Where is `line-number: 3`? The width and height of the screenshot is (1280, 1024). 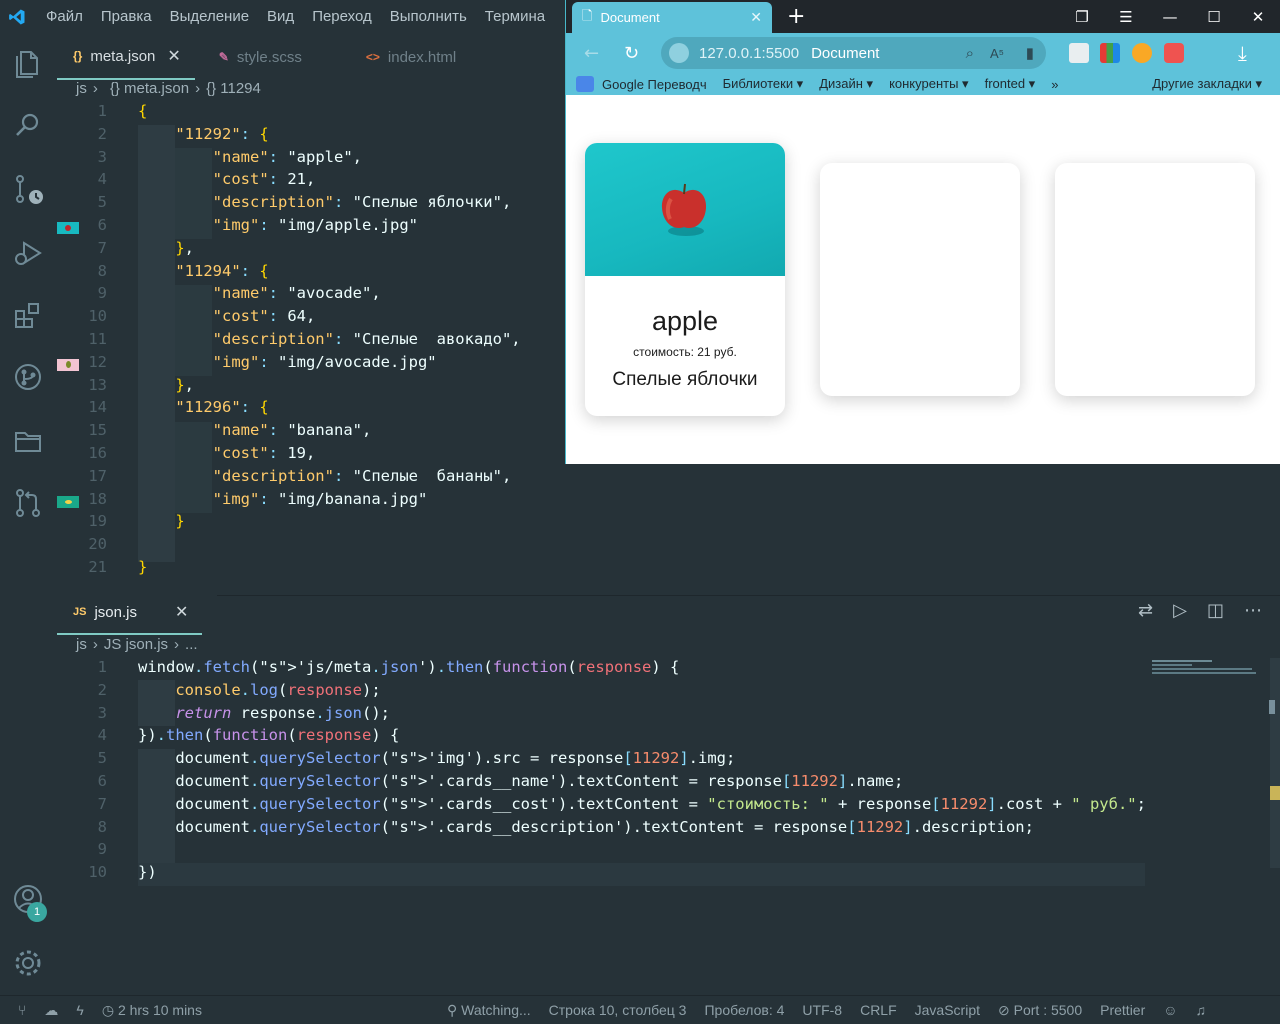 line-number: 3 is located at coordinates (102, 712).